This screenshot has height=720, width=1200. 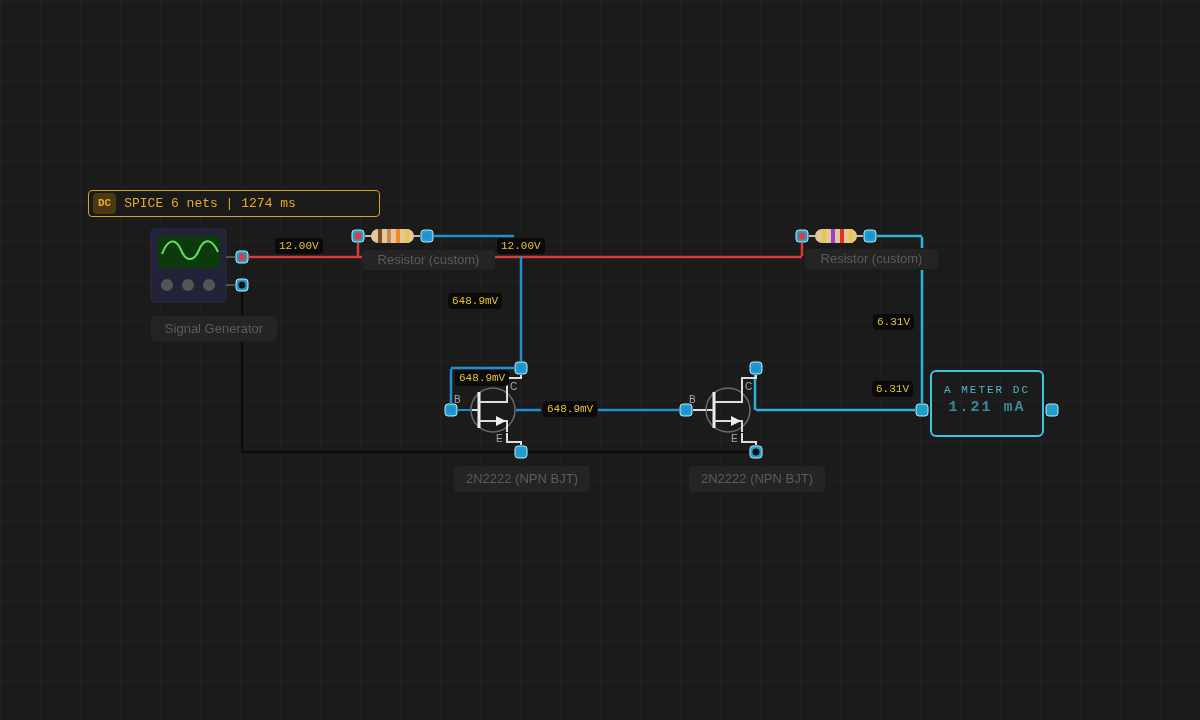 I want to click on meter-box: A METER DC 1.21 mA, so click(x=987, y=403).